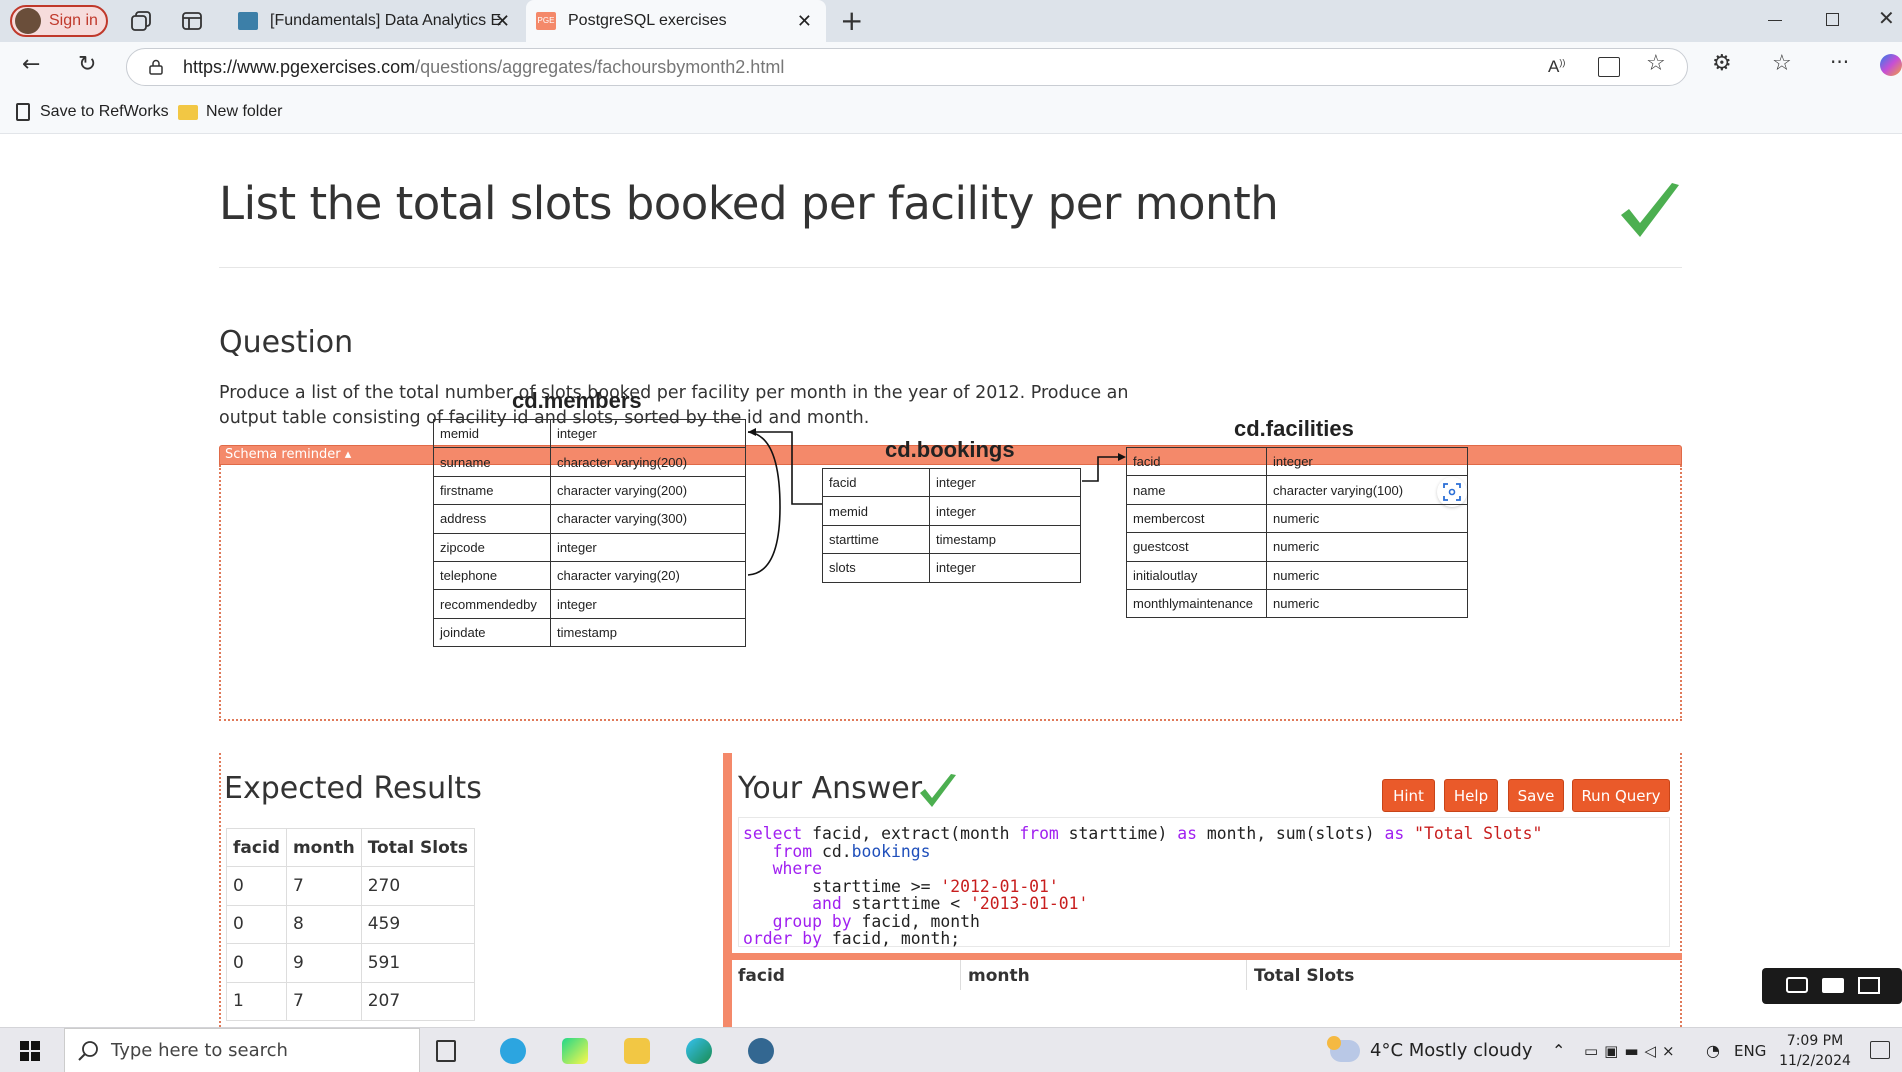 The height and width of the screenshot is (1072, 1902). Describe the element at coordinates (1536, 795) in the screenshot. I see `save-button: Save` at that location.